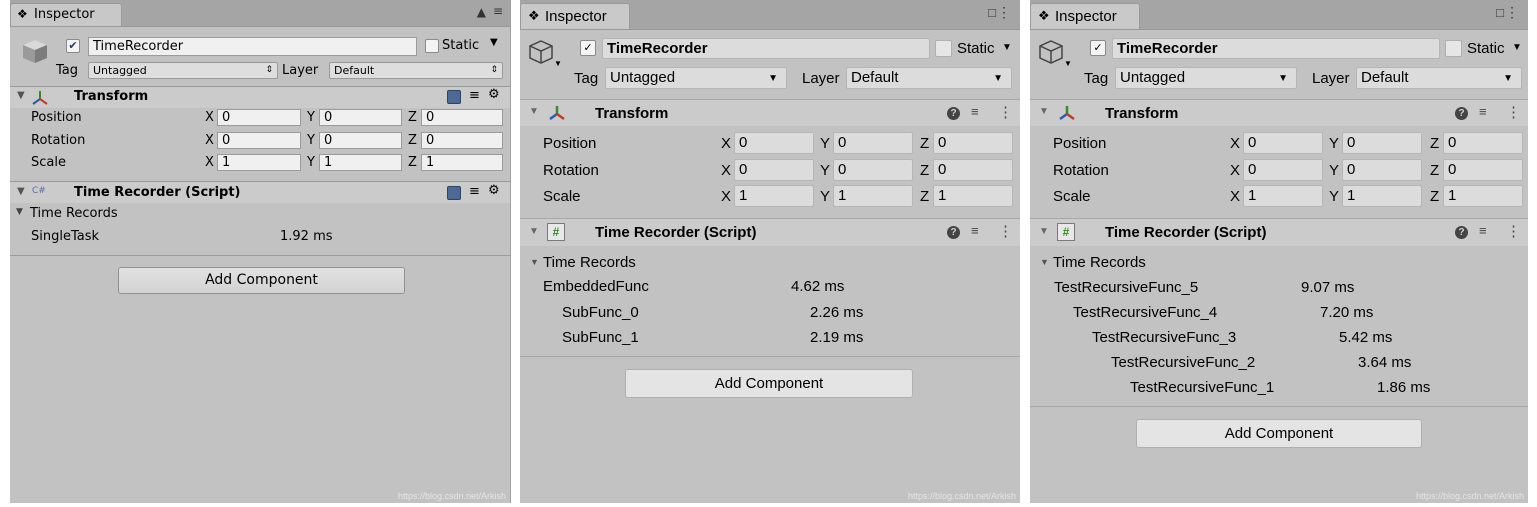 This screenshot has height=507, width=1537. I want to click on lock-icon: ▲, so click(481, 12).